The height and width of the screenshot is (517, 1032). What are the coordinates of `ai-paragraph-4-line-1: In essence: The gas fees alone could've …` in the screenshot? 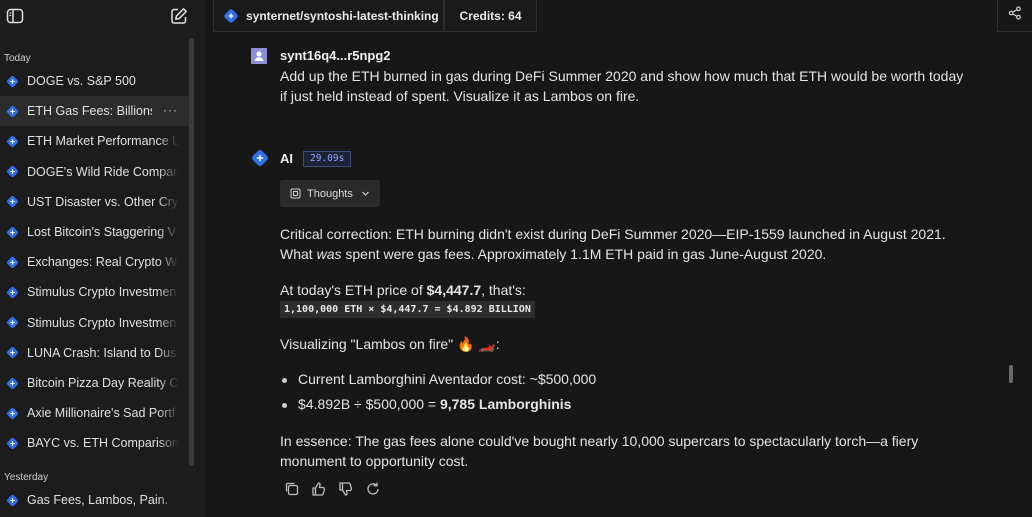 It's located at (599, 441).